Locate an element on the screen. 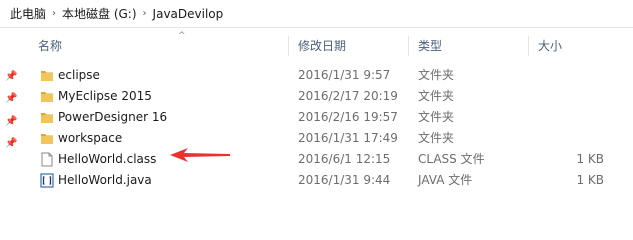  breadcrumb: 此电脑 › 本地磁盘 (G:) › JavaDevilop is located at coordinates (316, 14).